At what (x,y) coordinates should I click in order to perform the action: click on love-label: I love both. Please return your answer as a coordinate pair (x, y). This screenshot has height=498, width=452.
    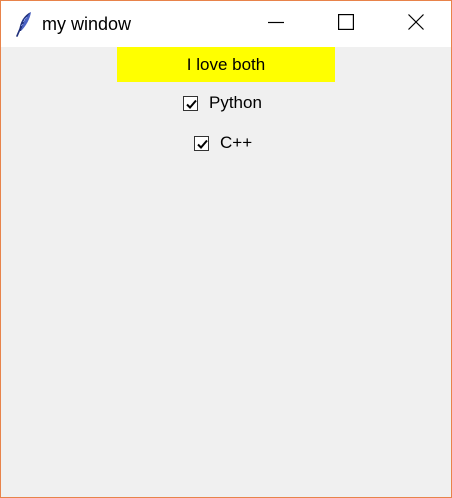
    Looking at the image, I should click on (226, 64).